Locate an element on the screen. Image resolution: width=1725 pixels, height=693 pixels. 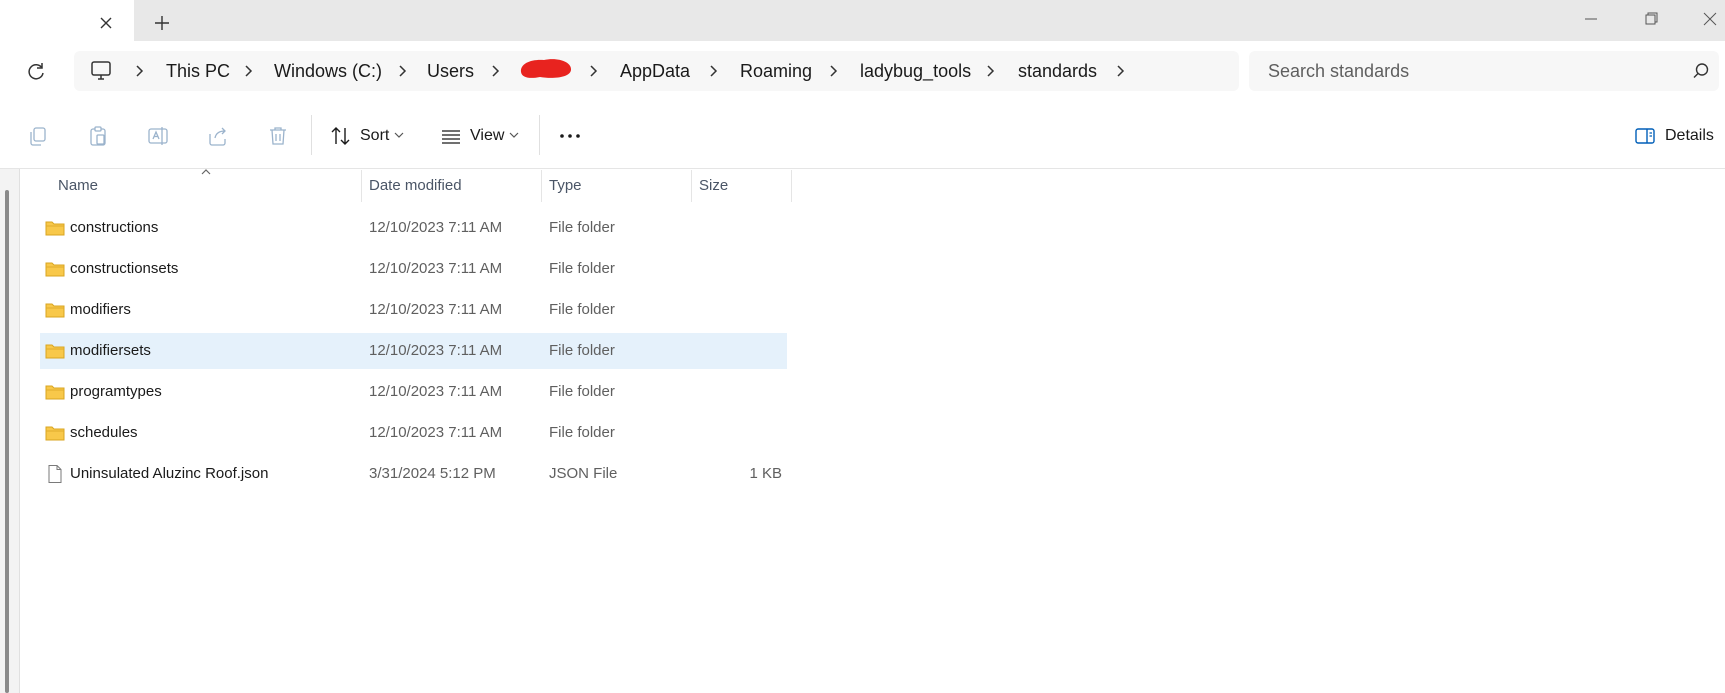
delete-icon is located at coordinates (278, 136).